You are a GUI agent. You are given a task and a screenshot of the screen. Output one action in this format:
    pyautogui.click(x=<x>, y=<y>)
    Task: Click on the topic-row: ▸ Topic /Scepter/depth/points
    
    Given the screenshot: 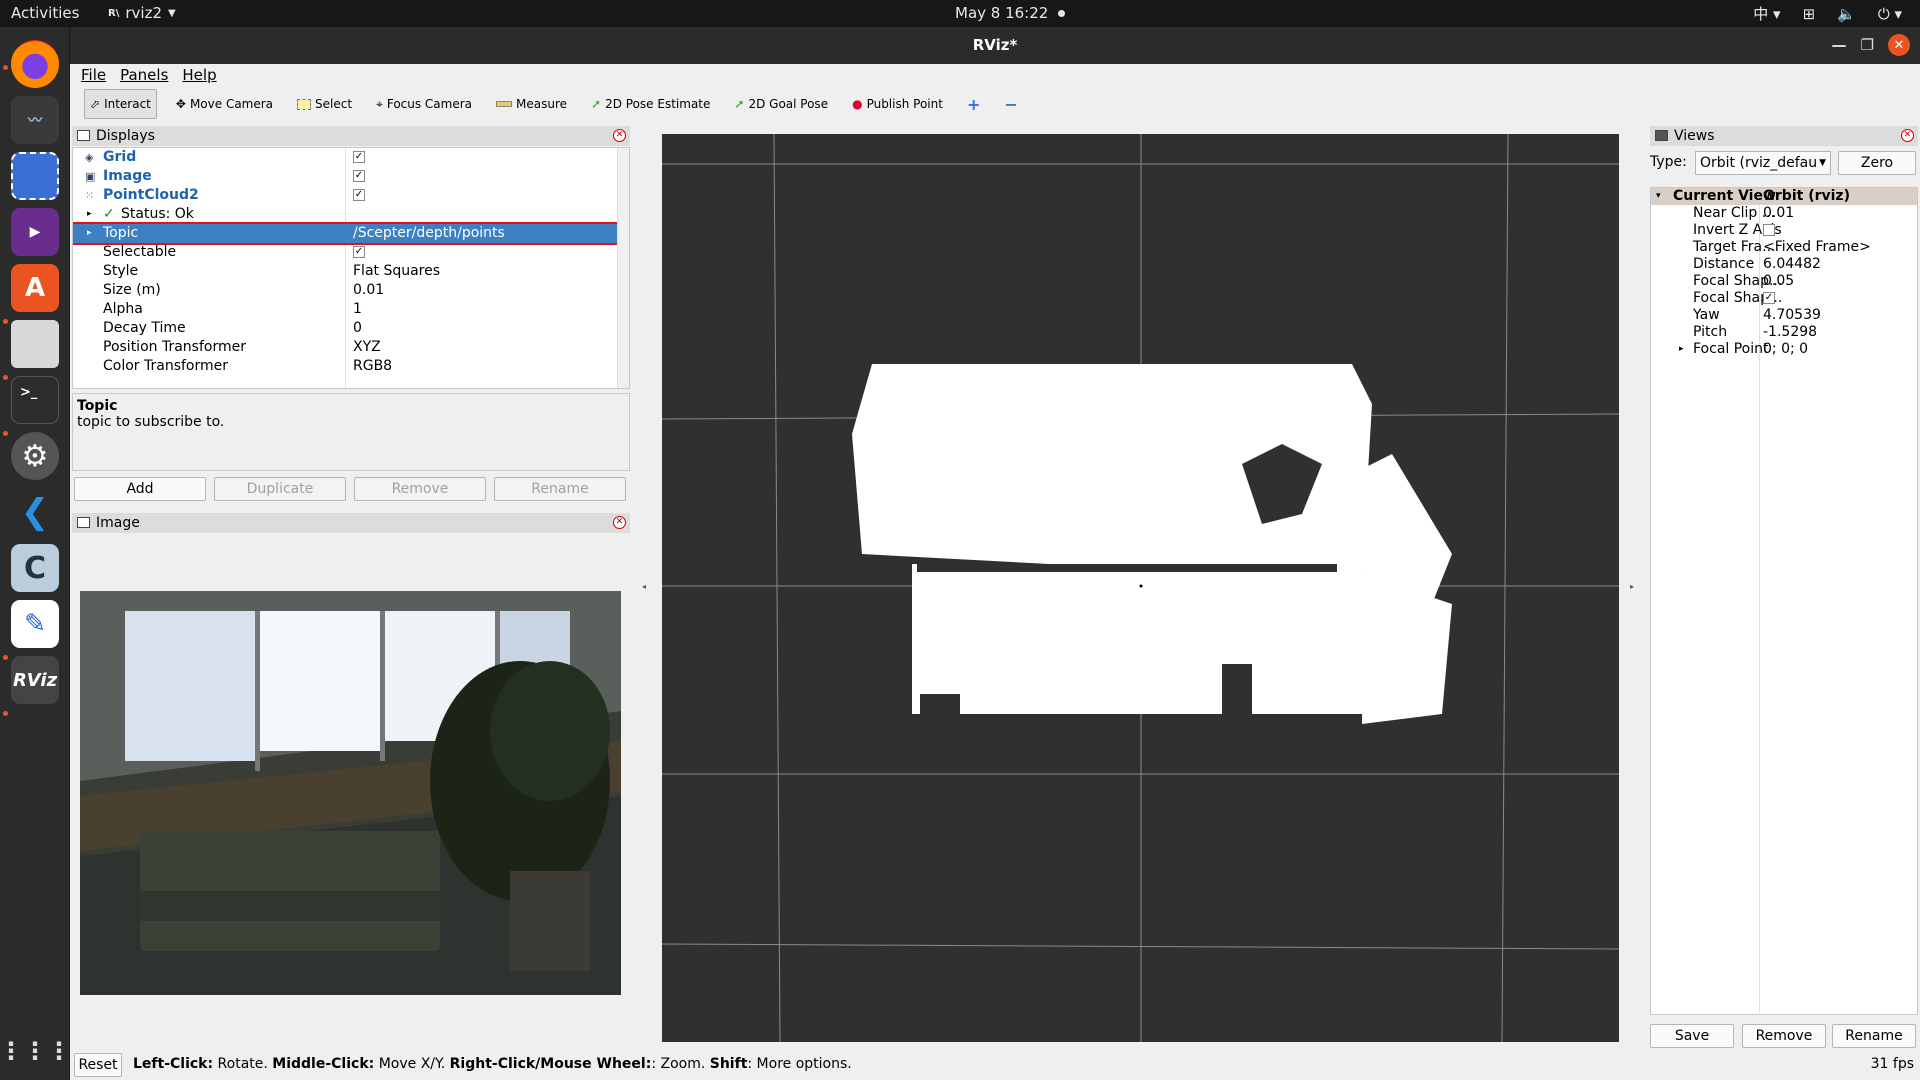 What is the action you would take?
    pyautogui.click(x=346, y=233)
    